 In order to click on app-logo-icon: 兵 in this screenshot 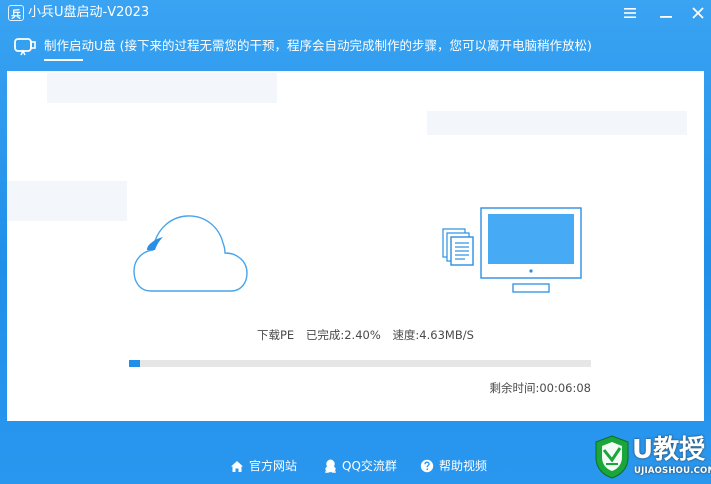, I will do `click(16, 13)`.